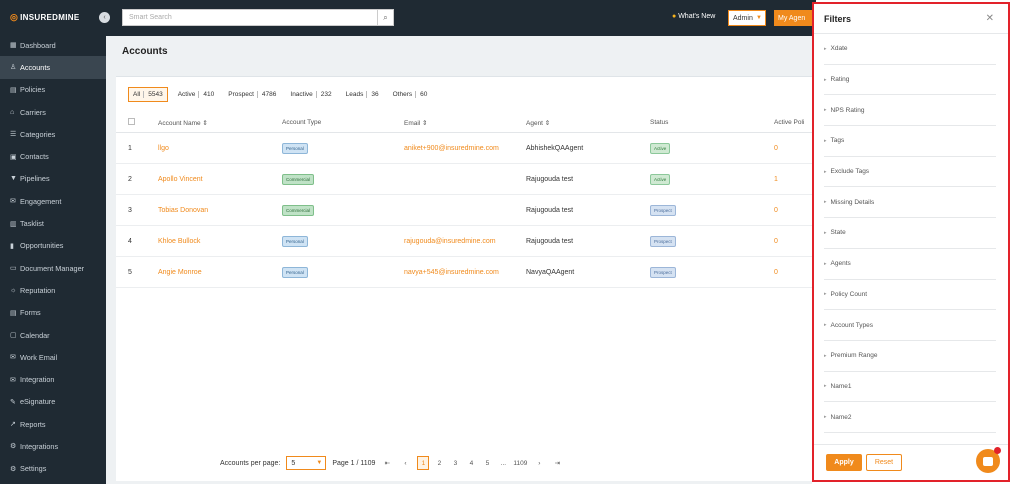 The height and width of the screenshot is (484, 1024). Describe the element at coordinates (910, 325) in the screenshot. I see `filter-account-types: ▸ Account Types` at that location.